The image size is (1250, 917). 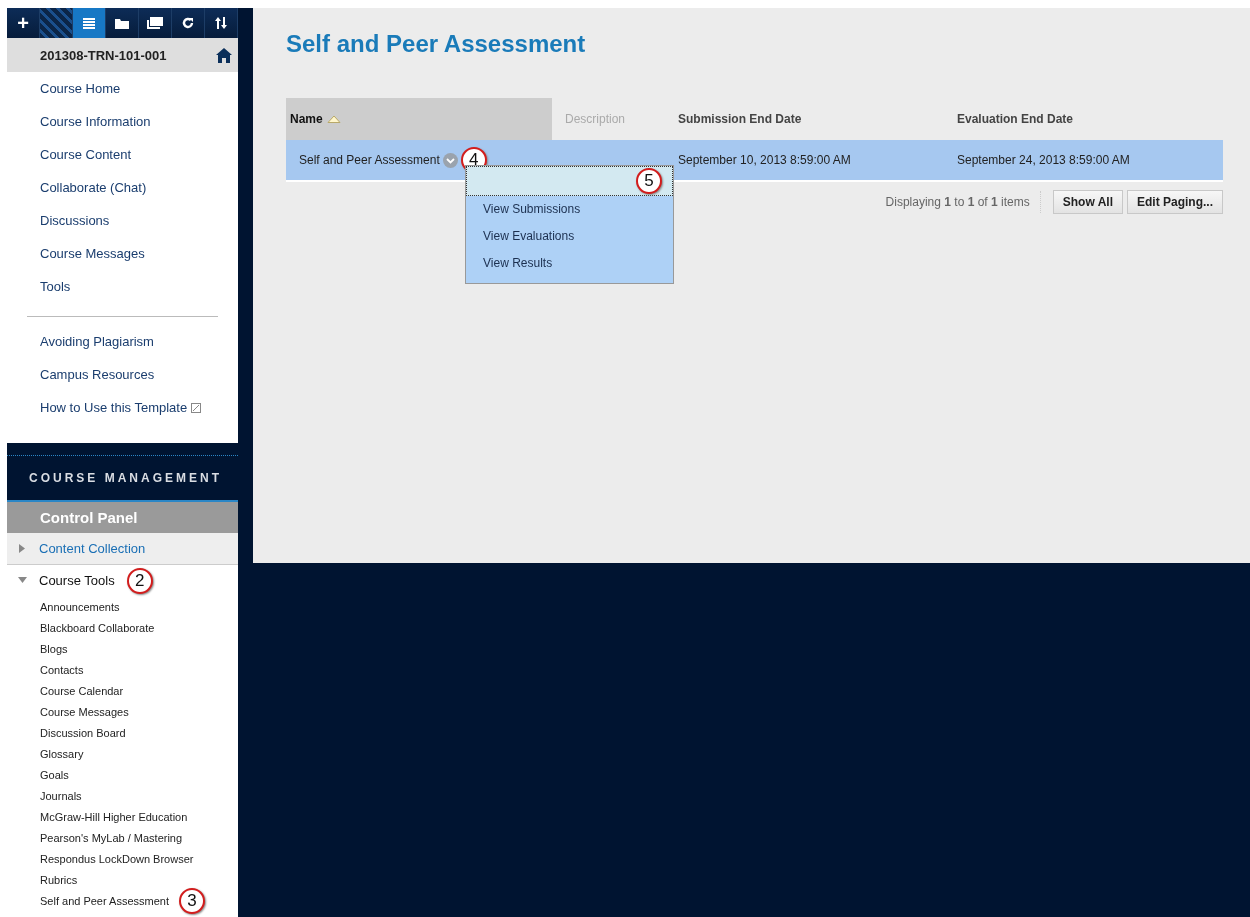 What do you see at coordinates (77, 580) in the screenshot?
I see `section-link: Course Tools` at bounding box center [77, 580].